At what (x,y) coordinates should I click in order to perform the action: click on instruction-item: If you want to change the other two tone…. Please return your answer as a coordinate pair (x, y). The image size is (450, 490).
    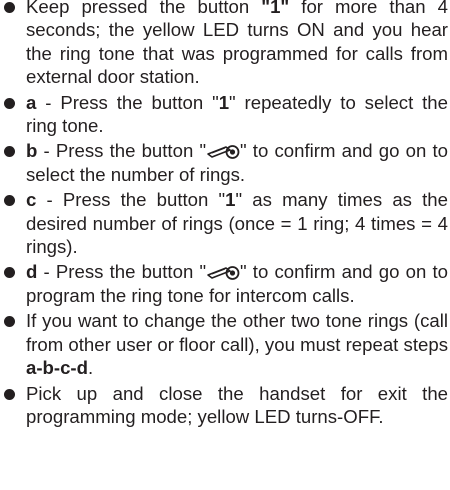
    Looking at the image, I should click on (225, 344).